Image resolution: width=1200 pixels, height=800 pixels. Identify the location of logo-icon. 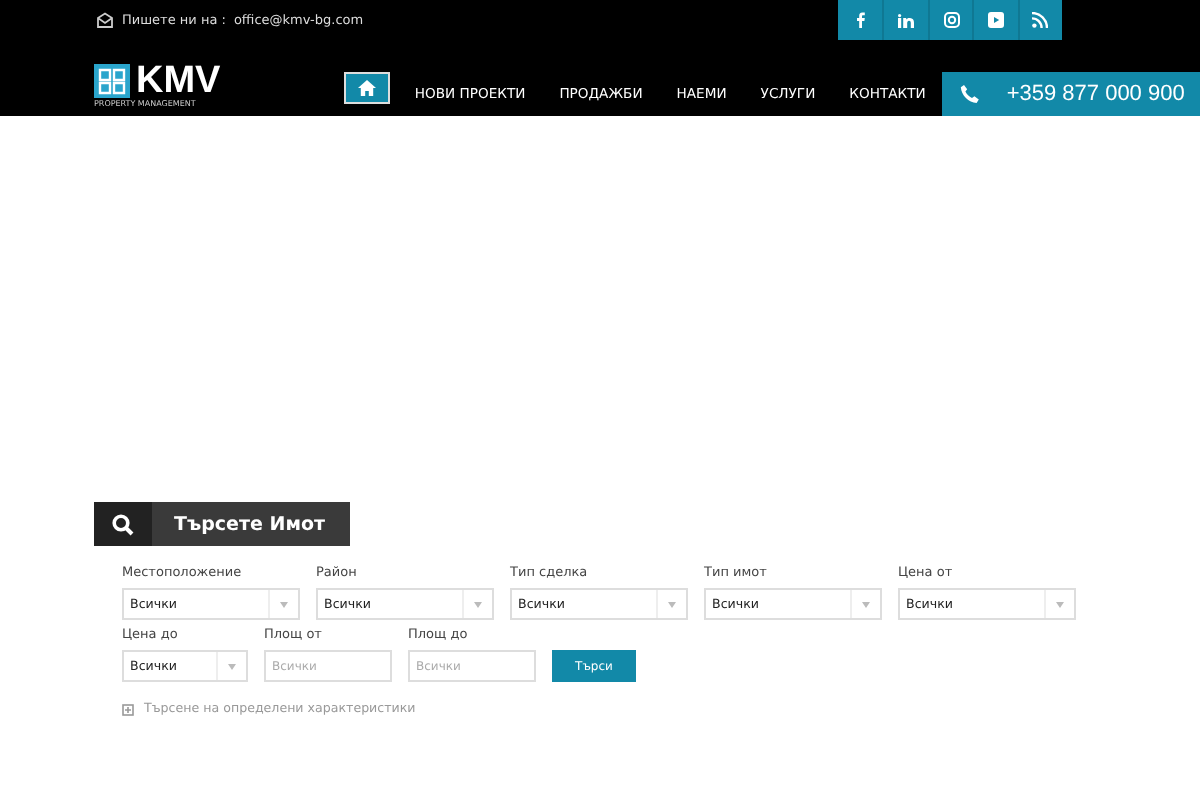
(112, 80).